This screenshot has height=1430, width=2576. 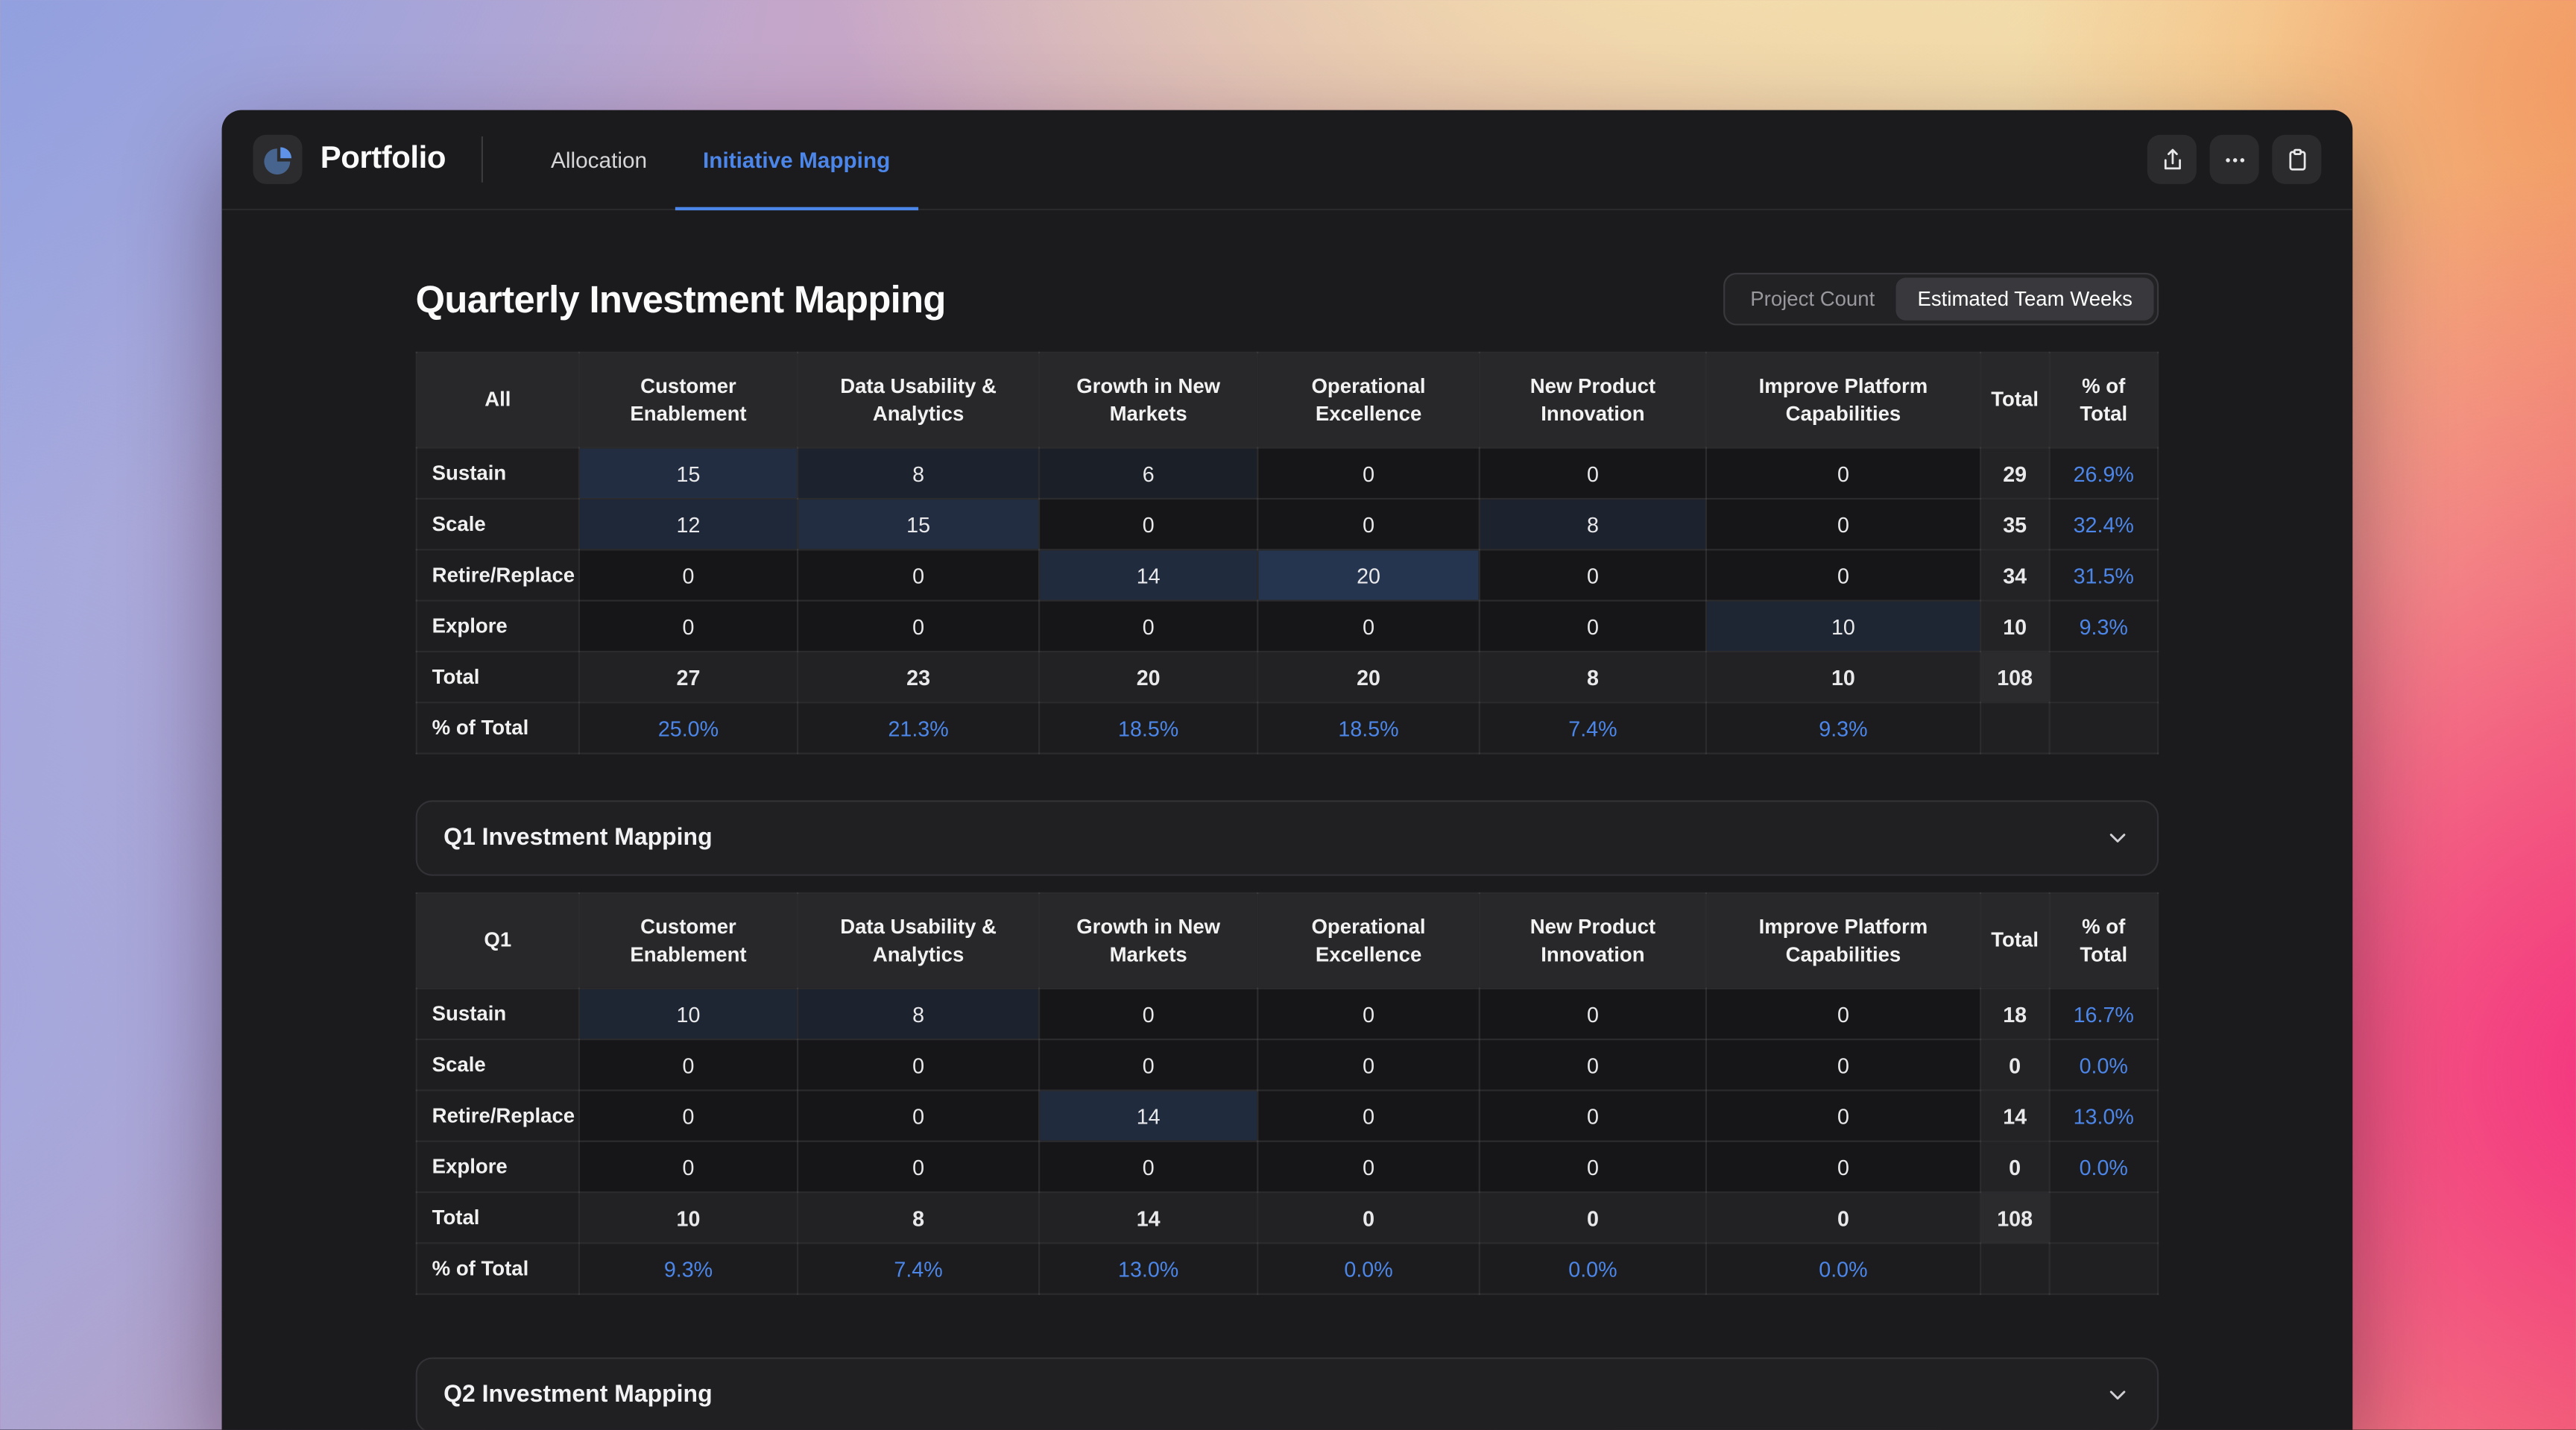 I want to click on column-header: Customer Enablement, so click(x=688, y=400).